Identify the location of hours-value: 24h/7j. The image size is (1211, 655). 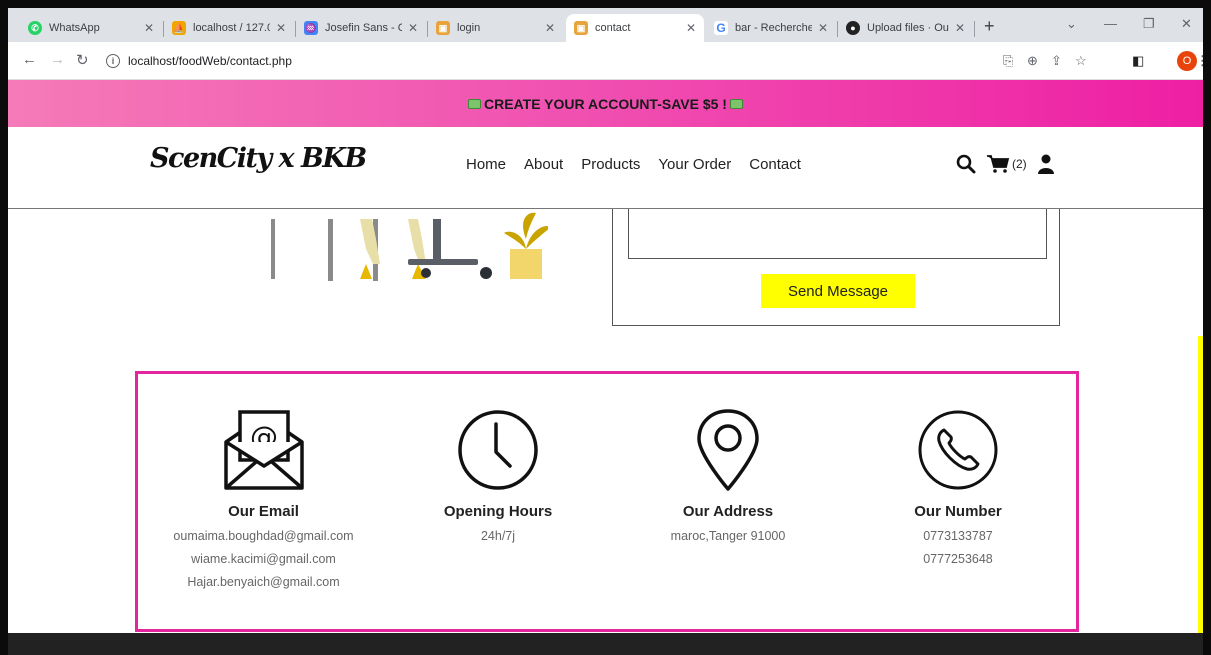
(498, 536).